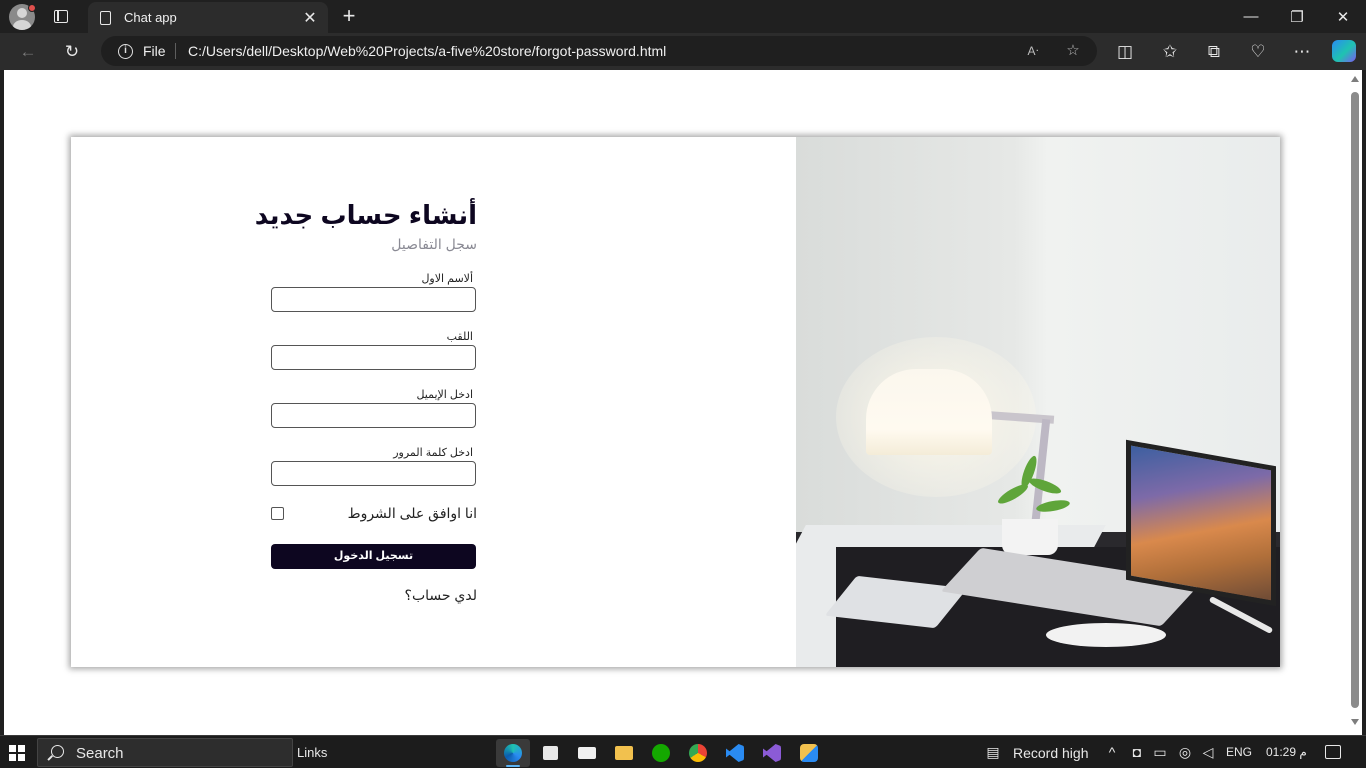 Image resolution: width=1366 pixels, height=768 pixels. Describe the element at coordinates (735, 753) in the screenshot. I see `vscode-icon` at that location.